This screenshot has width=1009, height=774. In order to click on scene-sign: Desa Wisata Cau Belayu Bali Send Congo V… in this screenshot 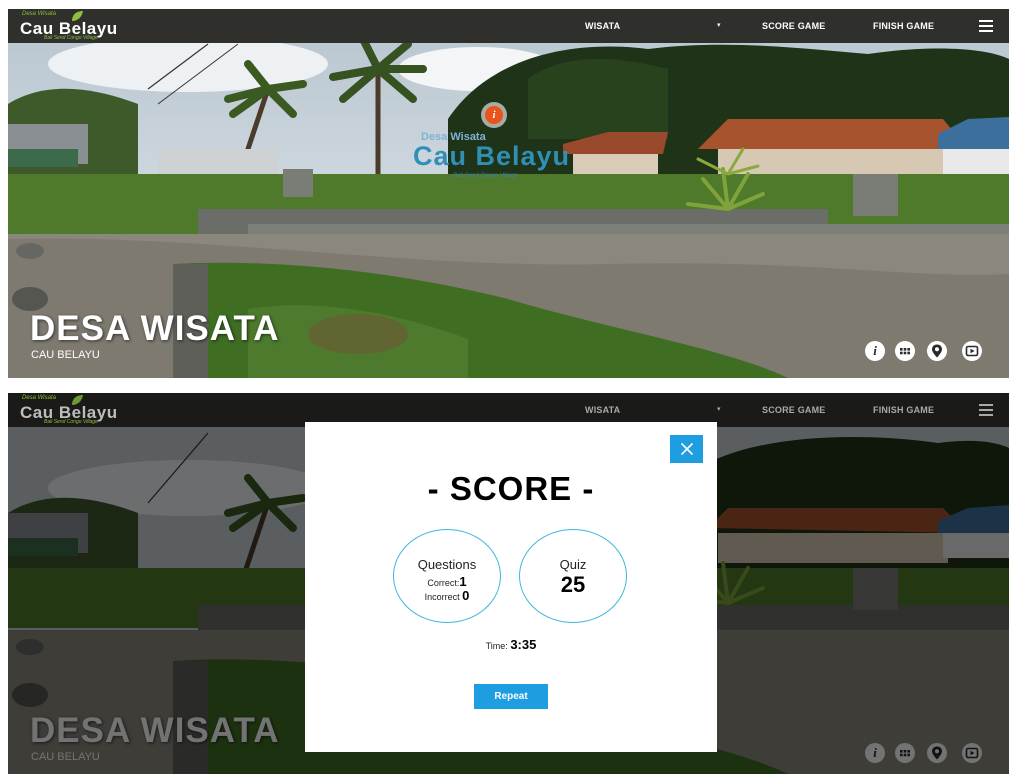, I will do `click(508, 159)`.